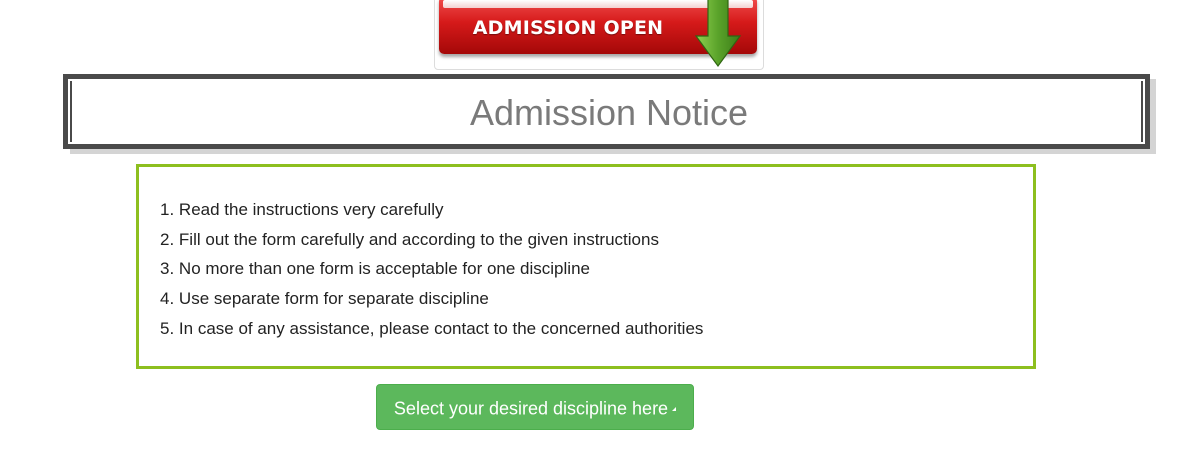 This screenshot has width=1181, height=458. Describe the element at coordinates (167, 209) in the screenshot. I see `instruction-number: 1.` at that location.